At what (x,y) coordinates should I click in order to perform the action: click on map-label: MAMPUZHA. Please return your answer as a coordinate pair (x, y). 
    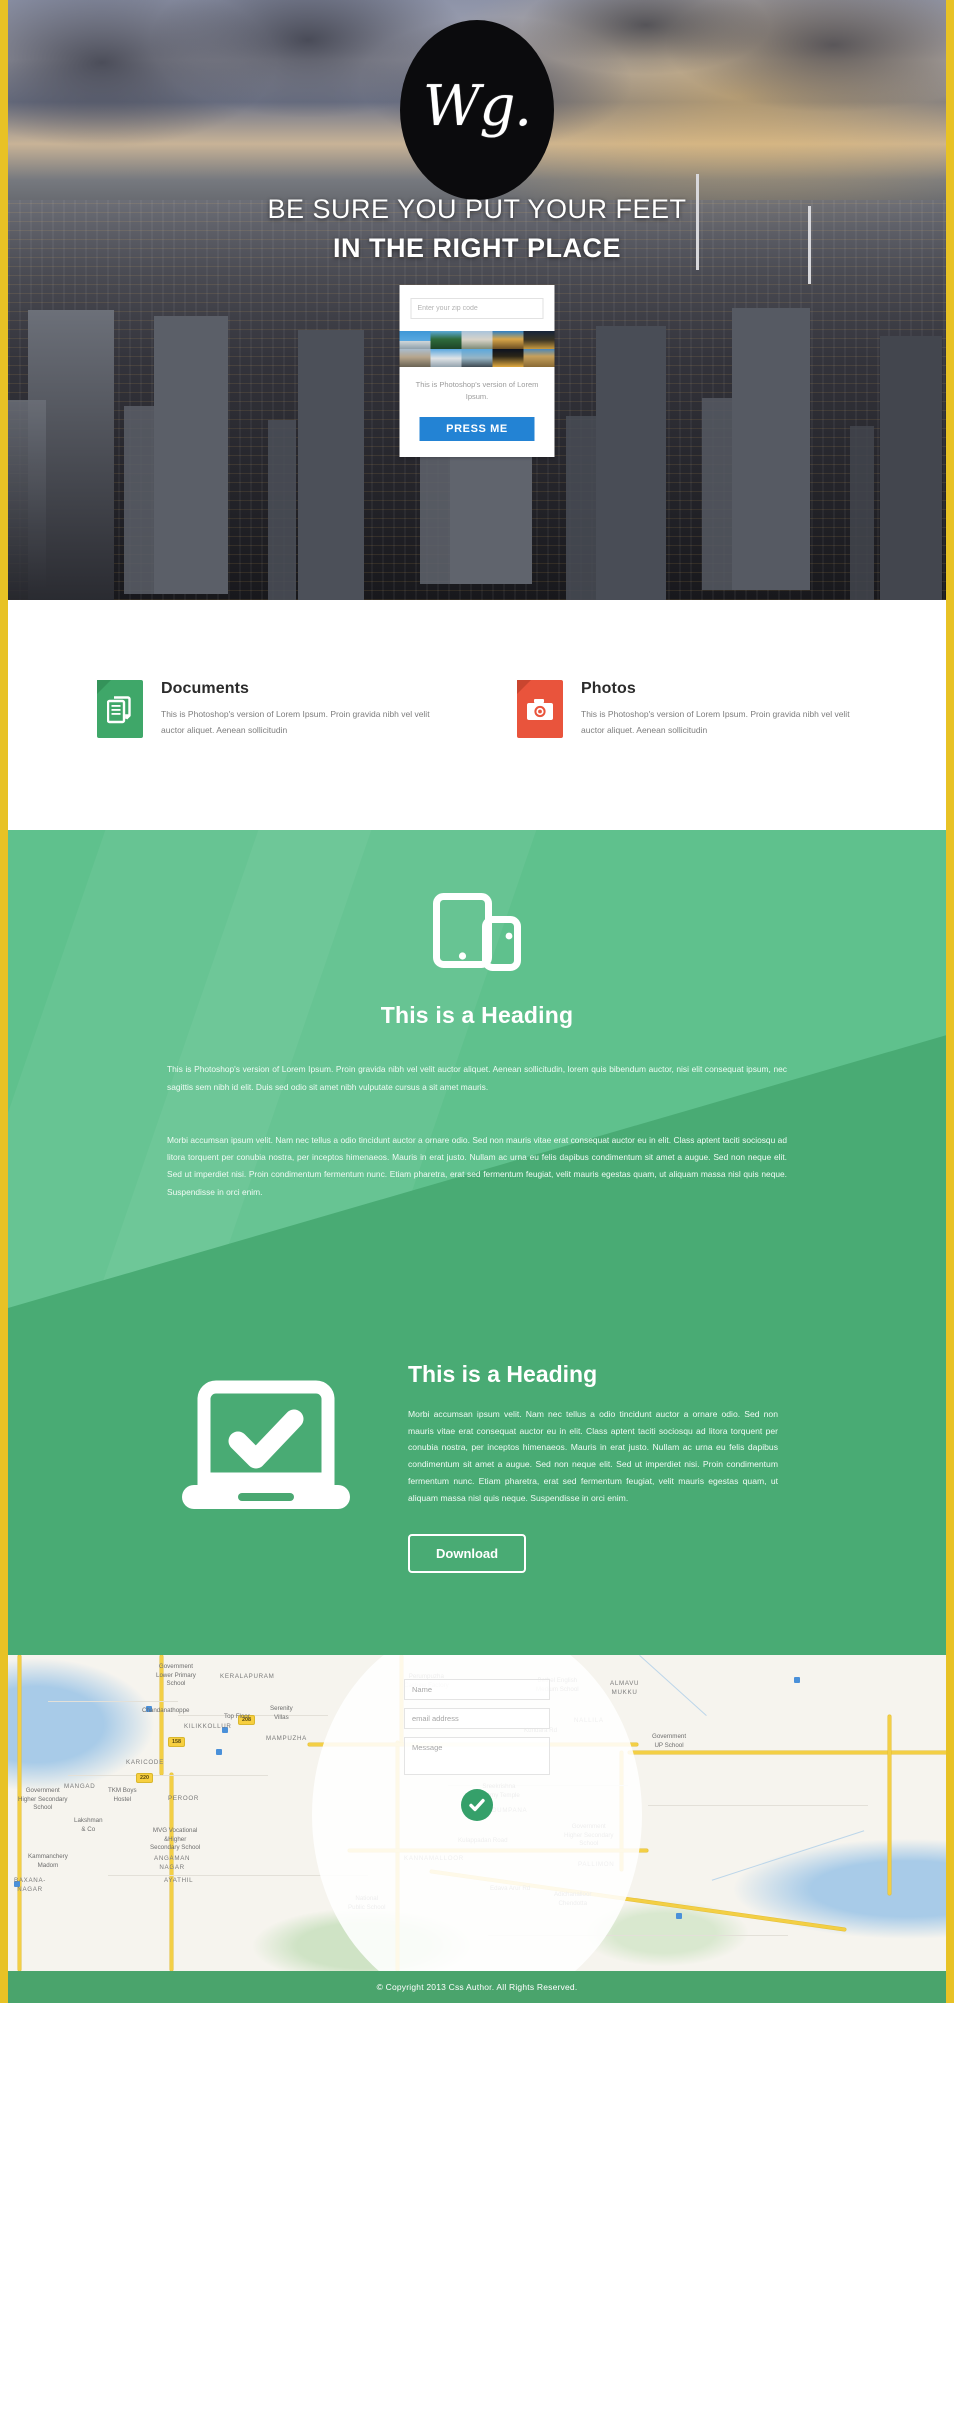
    Looking at the image, I should click on (287, 1739).